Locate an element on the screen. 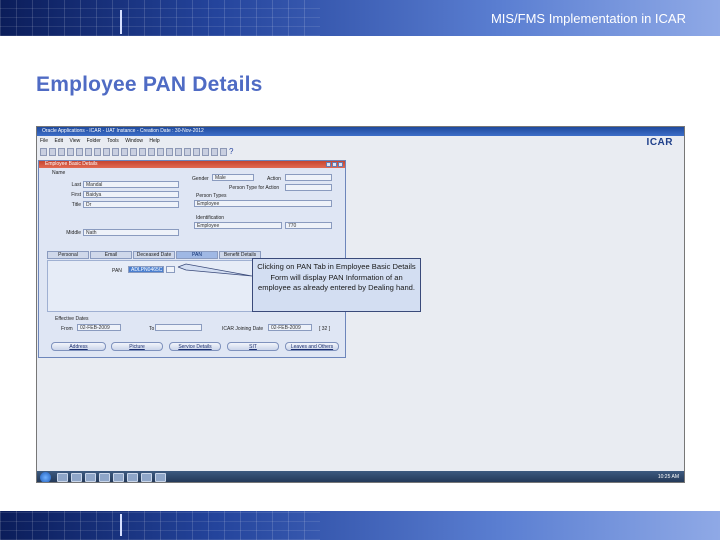 This screenshot has width=720, height=540. form-window-controls is located at coordinates (334, 164).